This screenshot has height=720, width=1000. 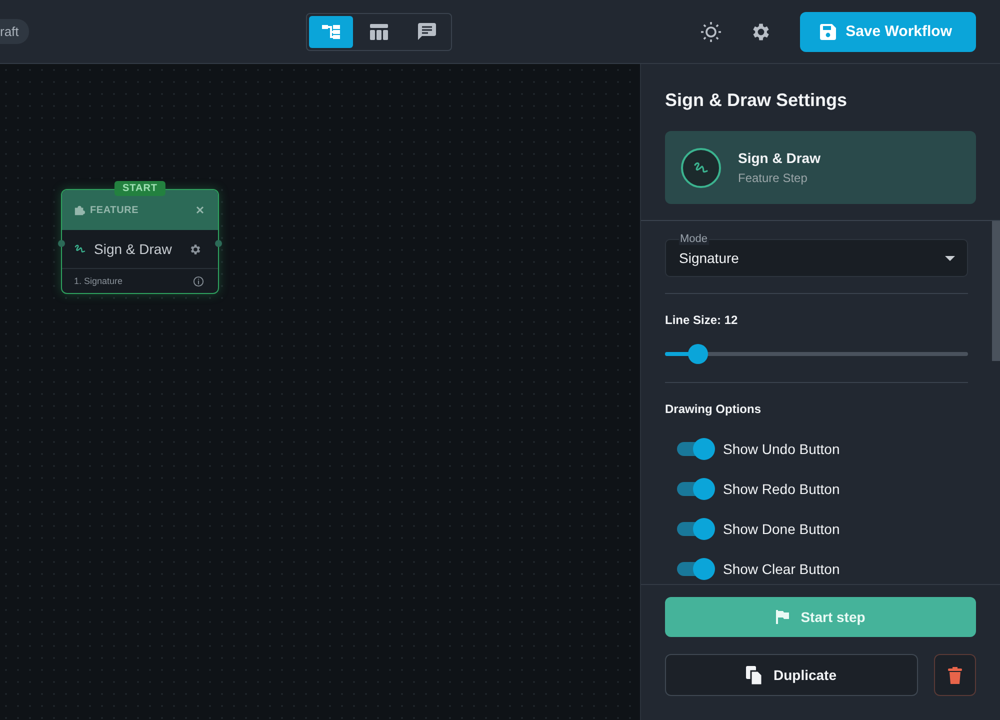 What do you see at coordinates (791, 675) in the screenshot?
I see `duplicate-button: Duplicate` at bounding box center [791, 675].